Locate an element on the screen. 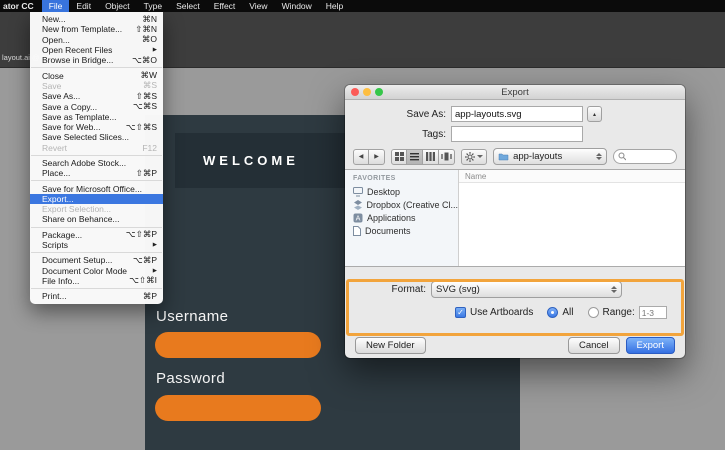 This screenshot has height=450, width=725. menu-item-document-setup: Document Setup... ⌥⌘P is located at coordinates (96, 260).